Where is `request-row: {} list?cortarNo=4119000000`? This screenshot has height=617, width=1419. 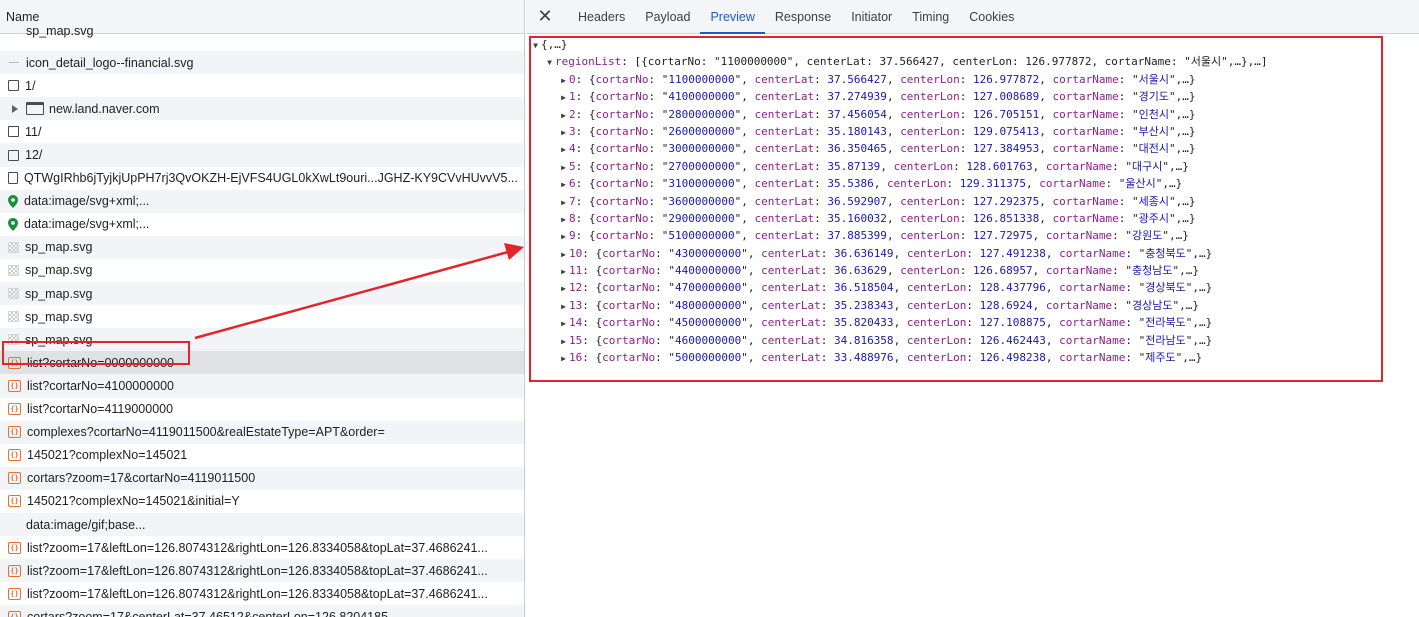 request-row: {} list?cortarNo=4119000000 is located at coordinates (262, 409).